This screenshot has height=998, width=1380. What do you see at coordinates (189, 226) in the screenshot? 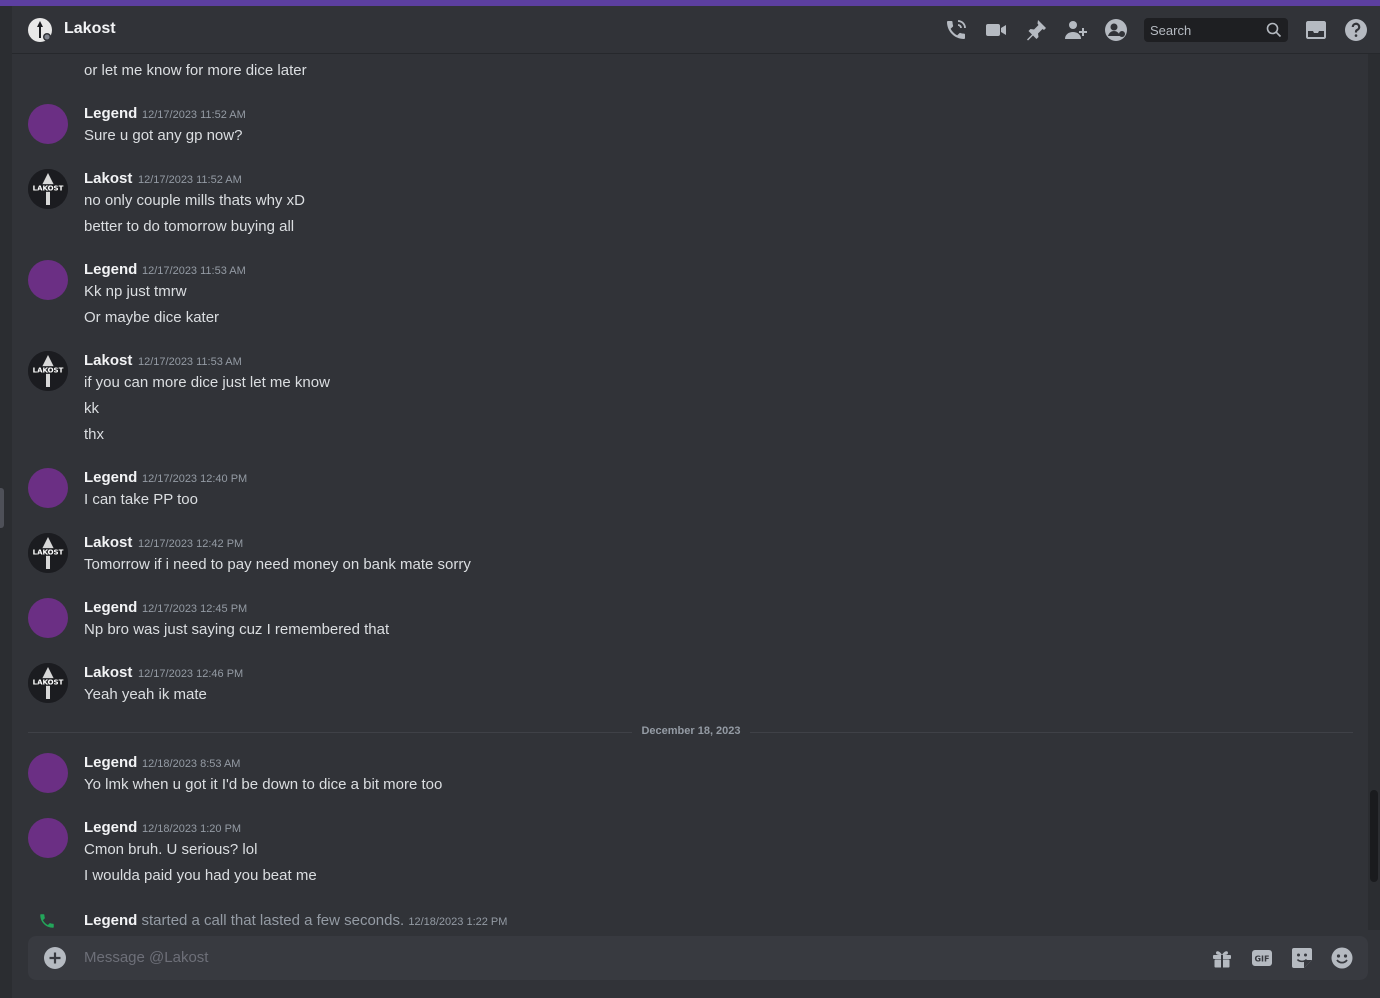
I see `message-line: better to do tomorrow buying all` at bounding box center [189, 226].